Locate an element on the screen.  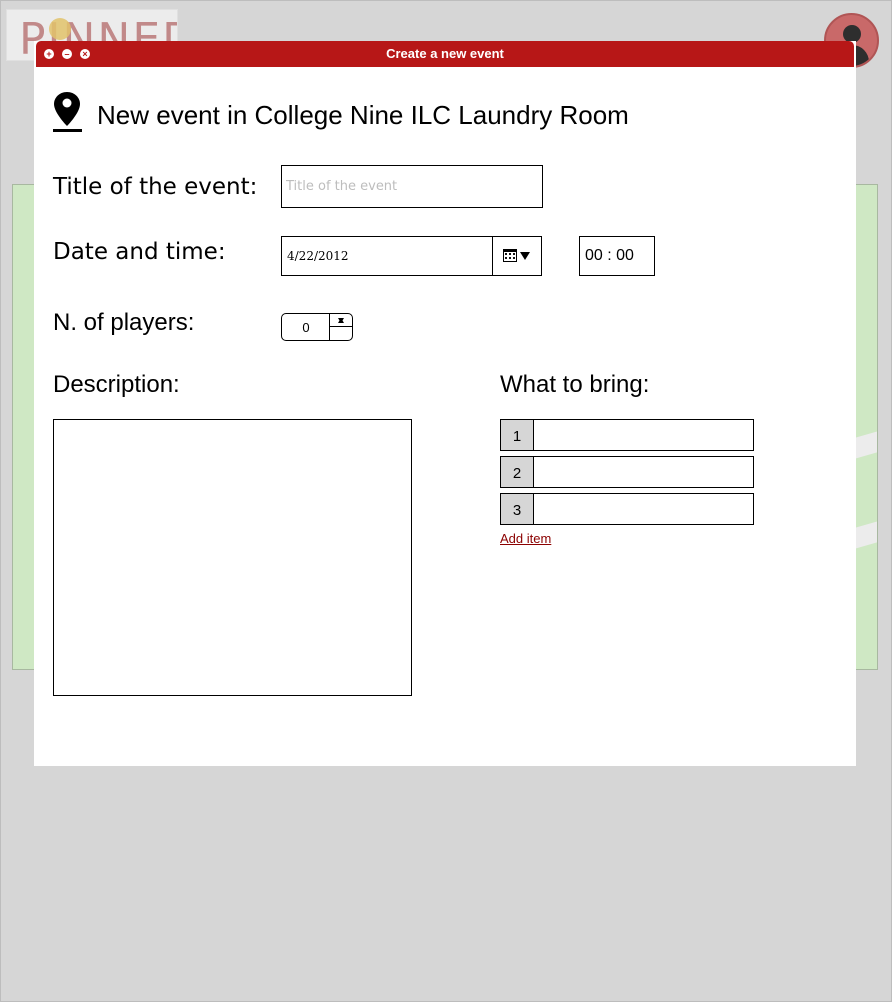
dialog-title: Create a new event is located at coordinates (445, 53).